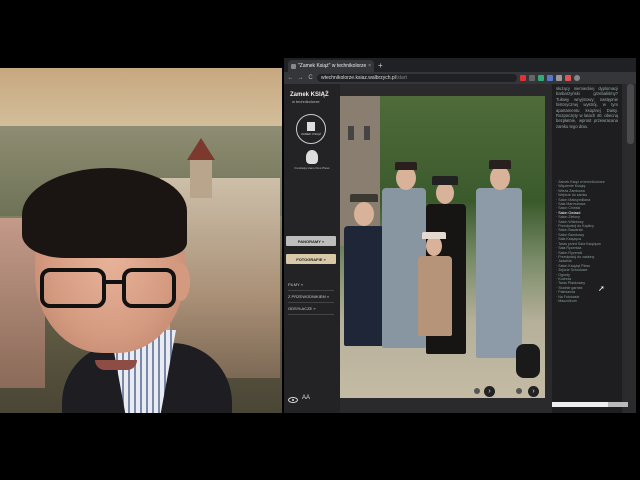 Image resolution: width=640 pixels, height=480 pixels. Describe the element at coordinates (312, 157) in the screenshot. I see `bust-icon` at that location.